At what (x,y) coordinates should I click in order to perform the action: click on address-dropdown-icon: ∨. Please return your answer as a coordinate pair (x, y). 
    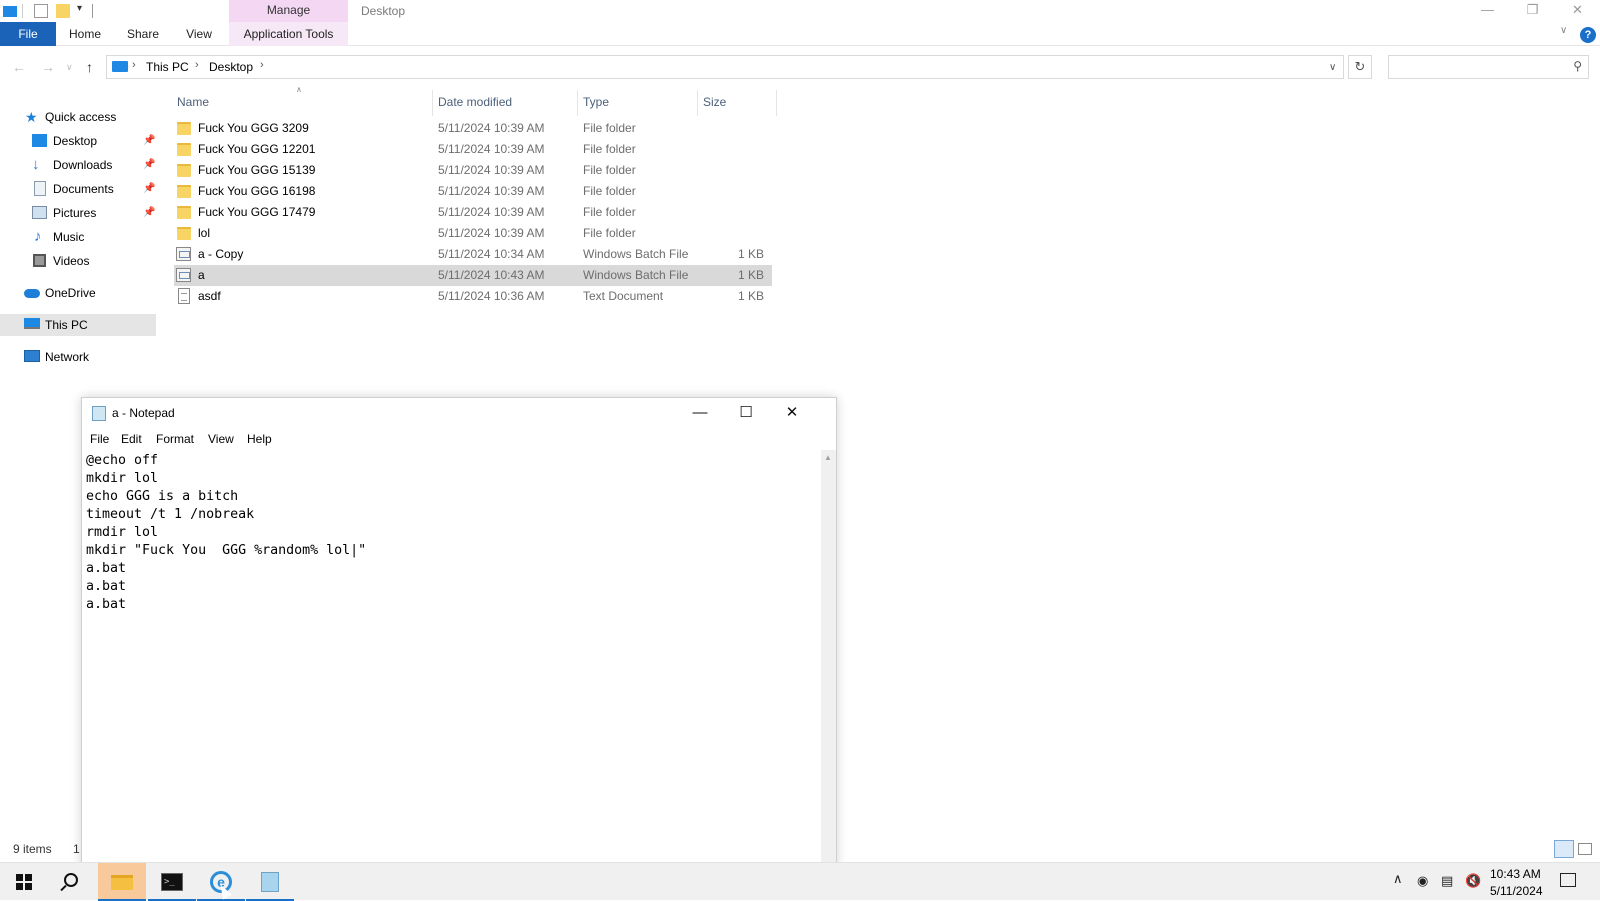
    Looking at the image, I should click on (1332, 67).